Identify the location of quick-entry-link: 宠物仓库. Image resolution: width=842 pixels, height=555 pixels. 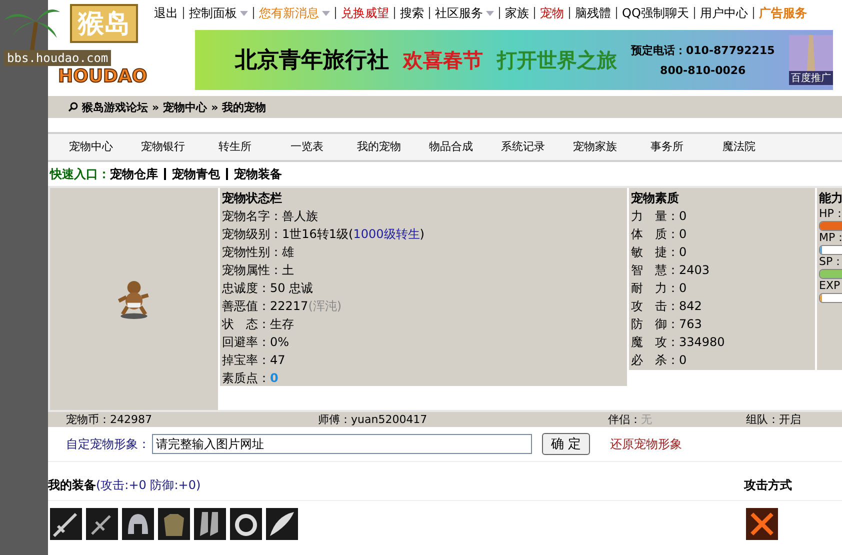
(134, 174).